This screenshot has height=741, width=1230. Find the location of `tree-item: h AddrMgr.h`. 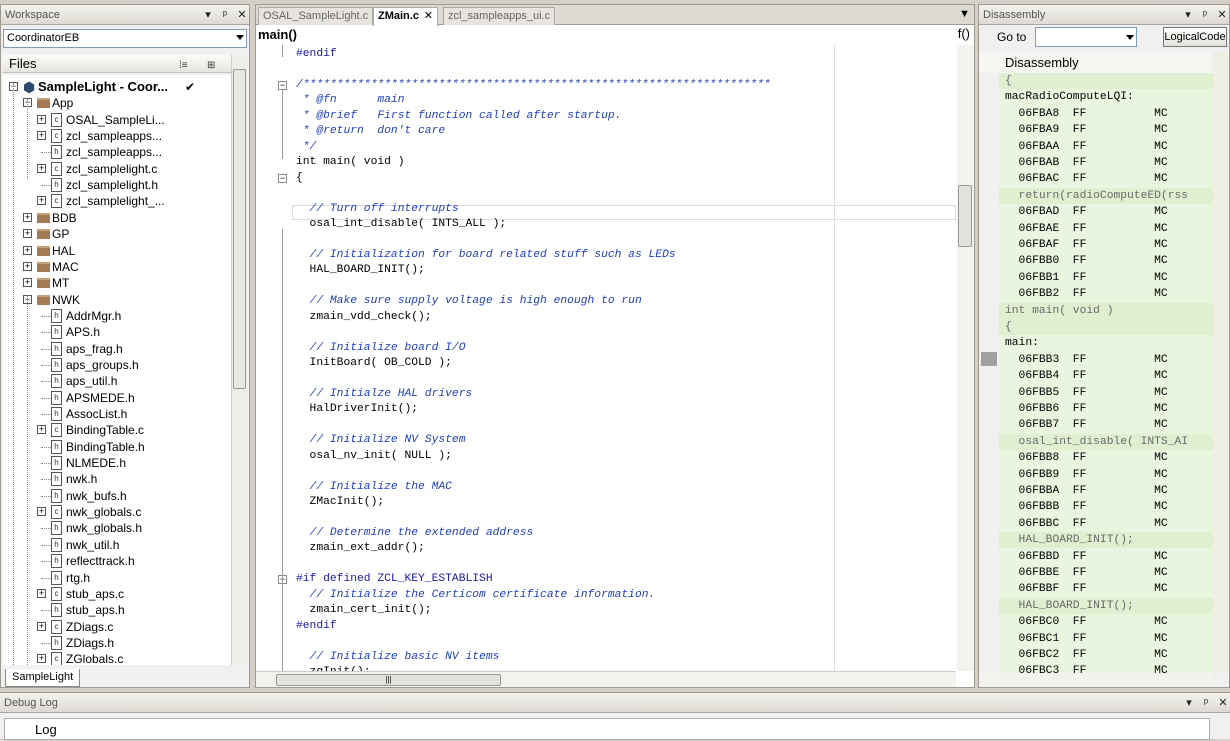

tree-item: h AddrMgr.h is located at coordinates (117, 316).